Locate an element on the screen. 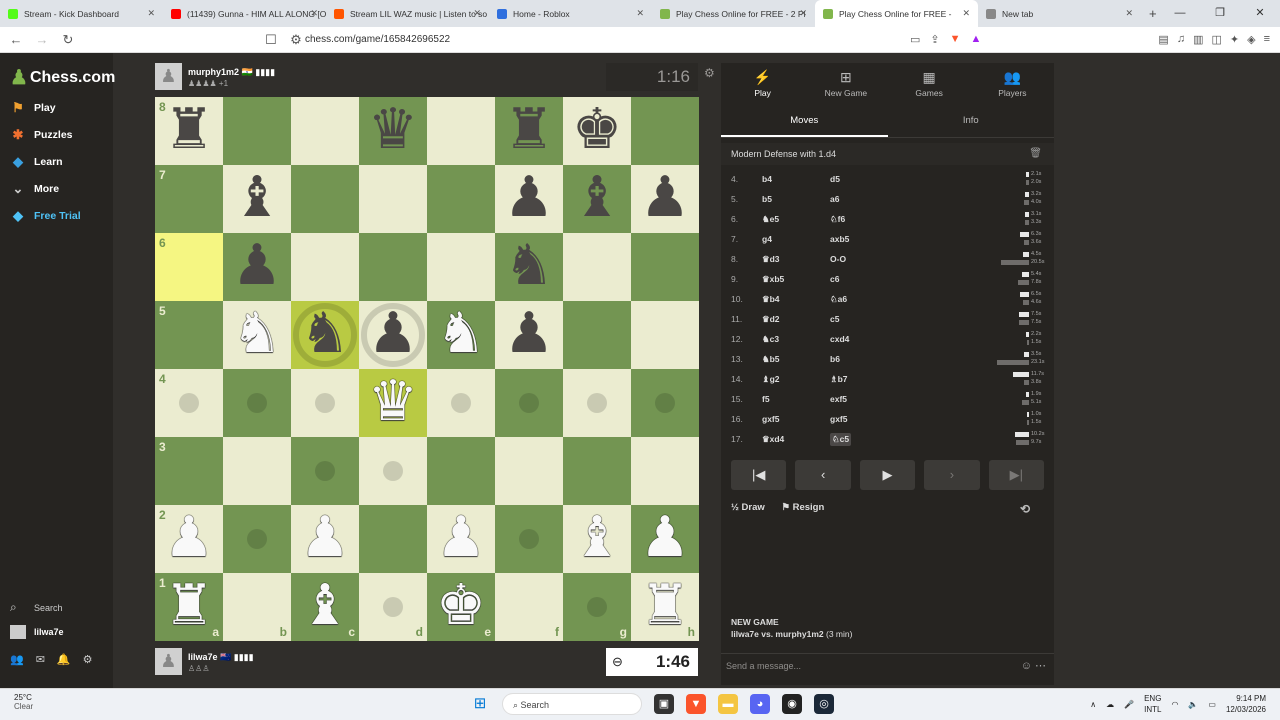 The image size is (1280, 720). square-g6 is located at coordinates (597, 267).